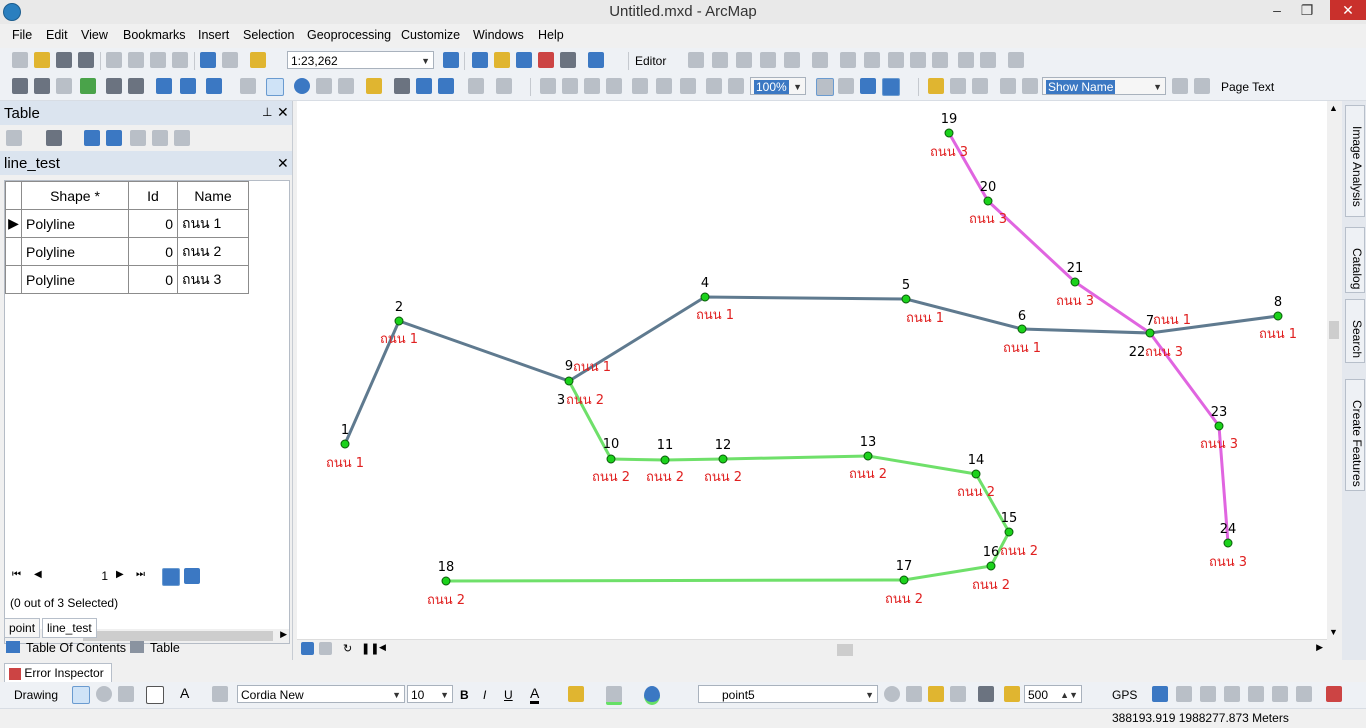  I want to click on font-color-button: A, so click(535, 694).